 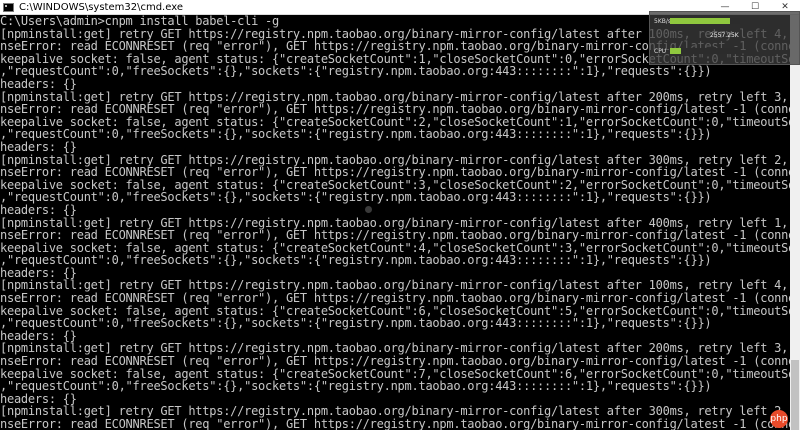 I want to click on network-monitor-widget: 5KB/s 2557.25K CPU, so click(x=724, y=38).